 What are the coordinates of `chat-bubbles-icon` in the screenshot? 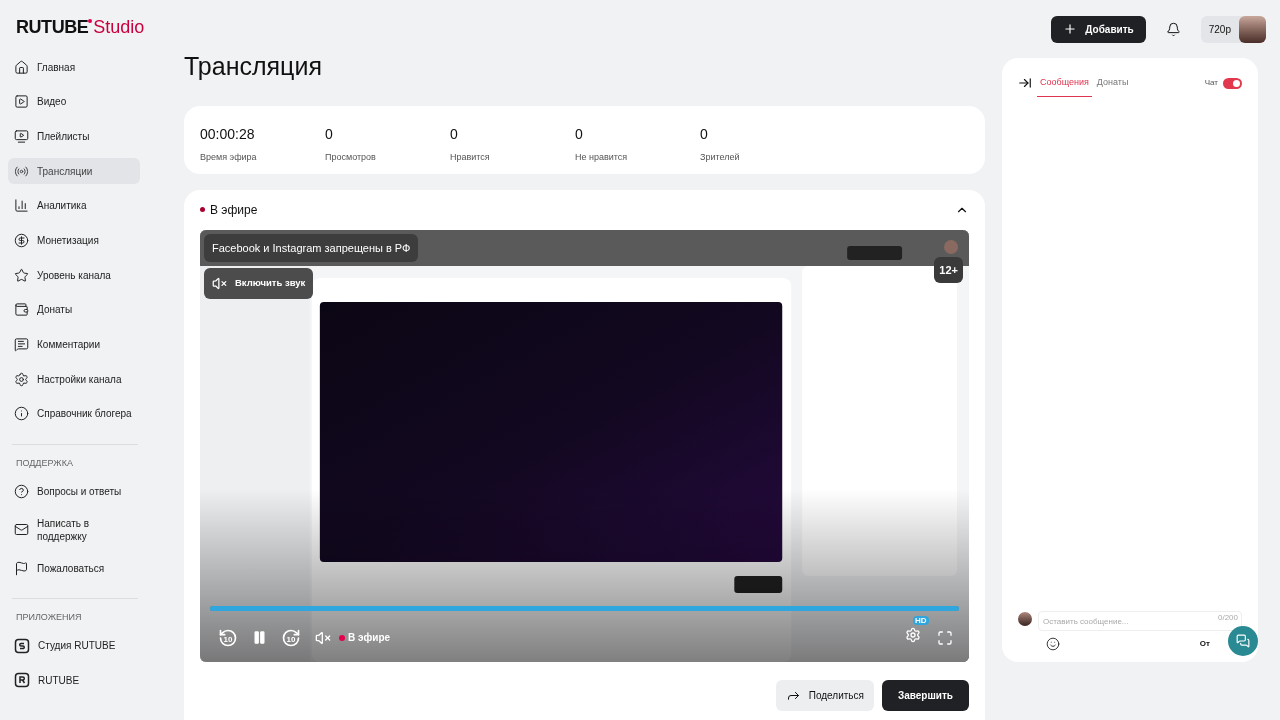 It's located at (1243, 641).